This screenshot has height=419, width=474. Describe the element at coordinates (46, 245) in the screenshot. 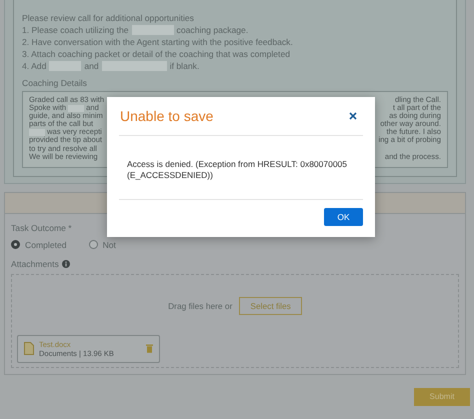

I see `radio-label: Completed` at that location.